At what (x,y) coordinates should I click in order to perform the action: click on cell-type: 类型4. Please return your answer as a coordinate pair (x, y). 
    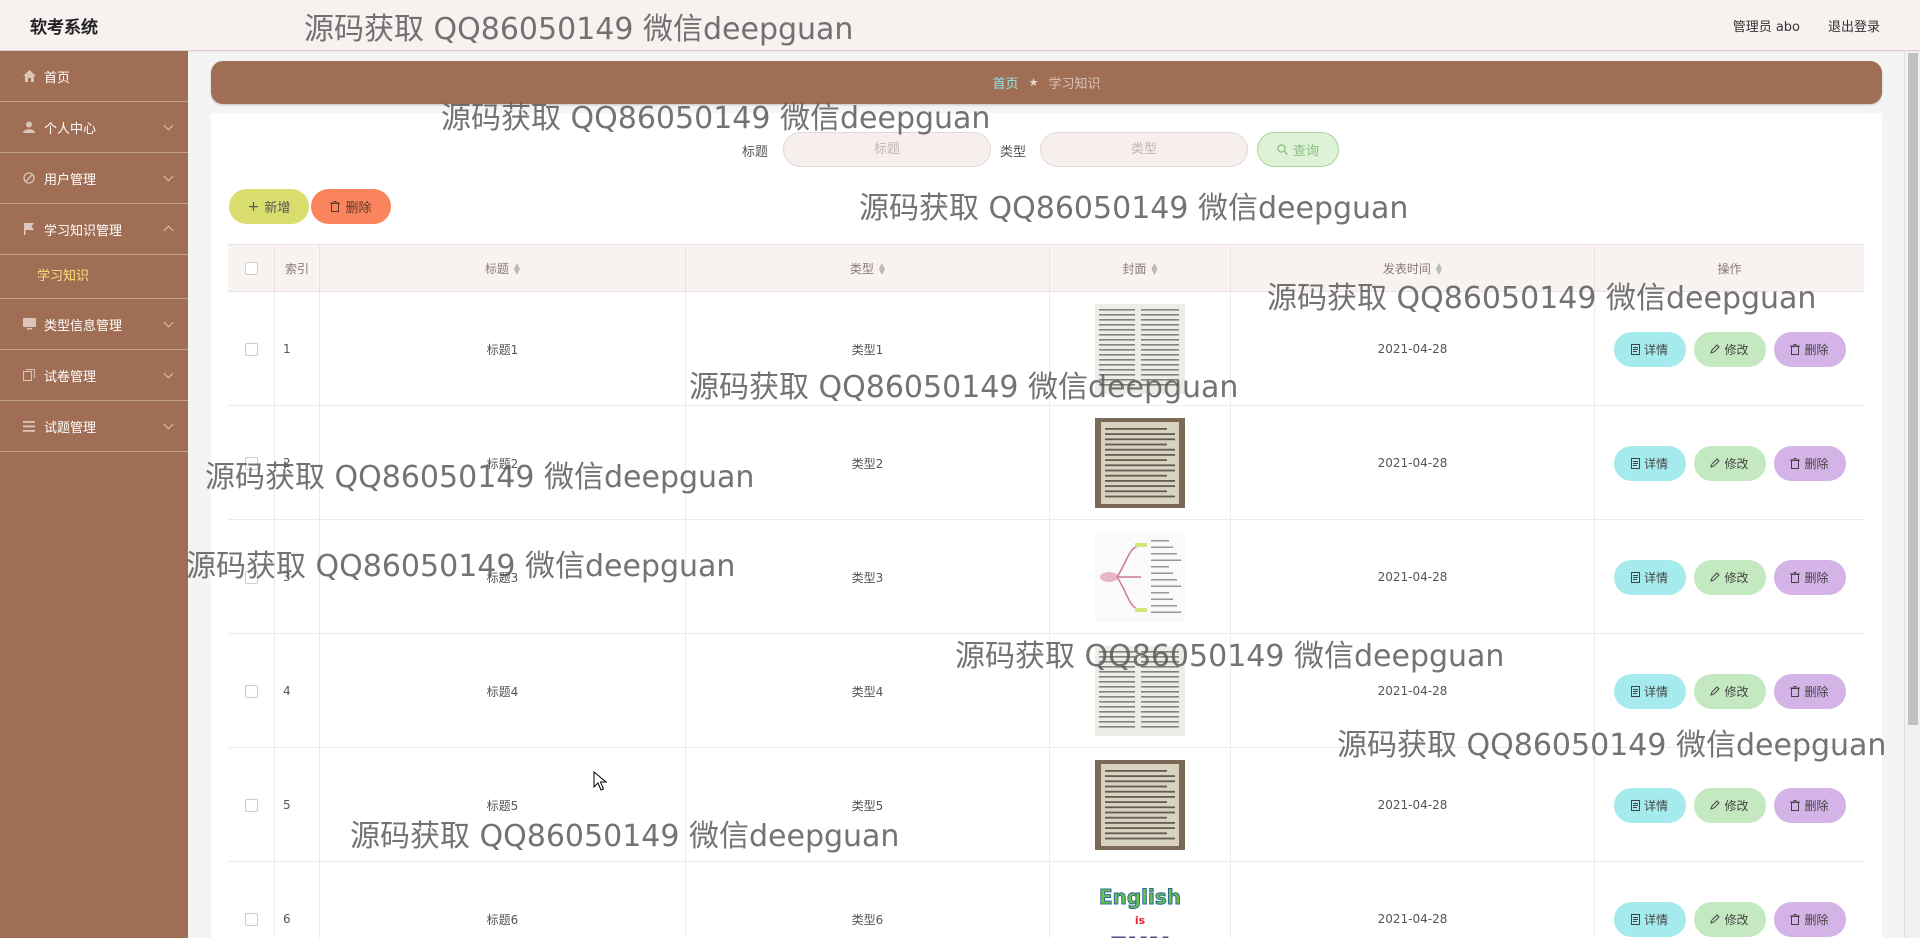
    Looking at the image, I should click on (868, 691).